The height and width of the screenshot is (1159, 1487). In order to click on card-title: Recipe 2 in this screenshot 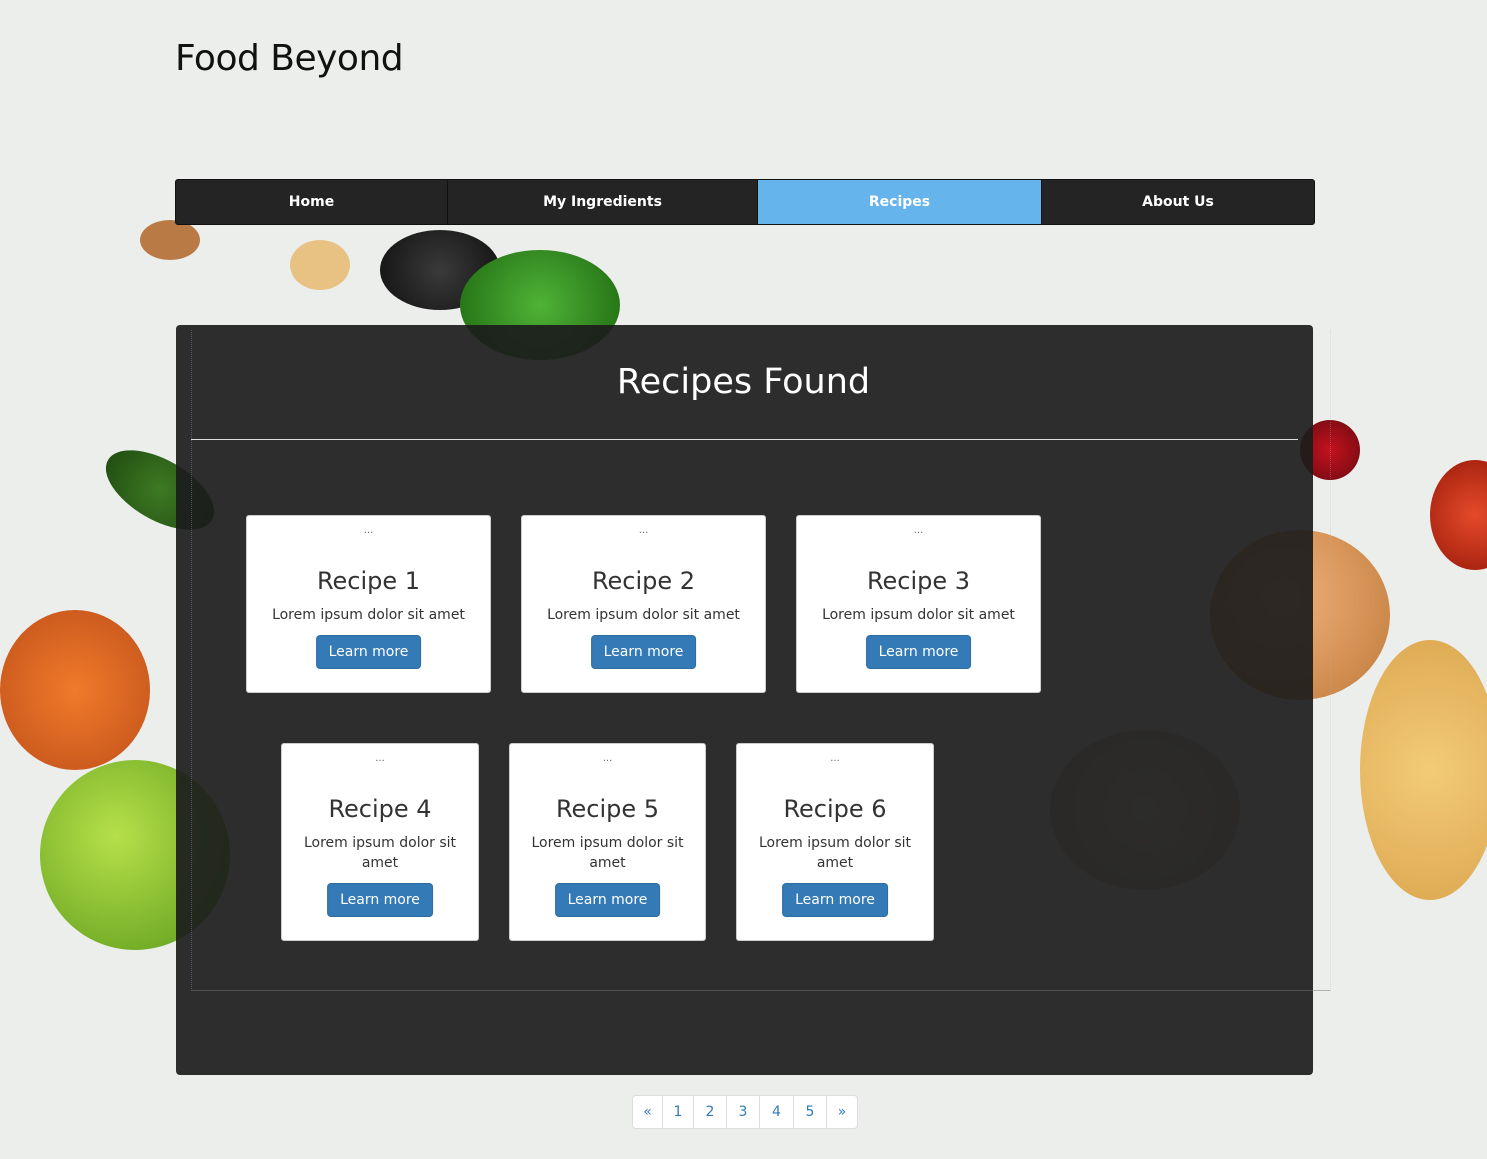, I will do `click(643, 581)`.